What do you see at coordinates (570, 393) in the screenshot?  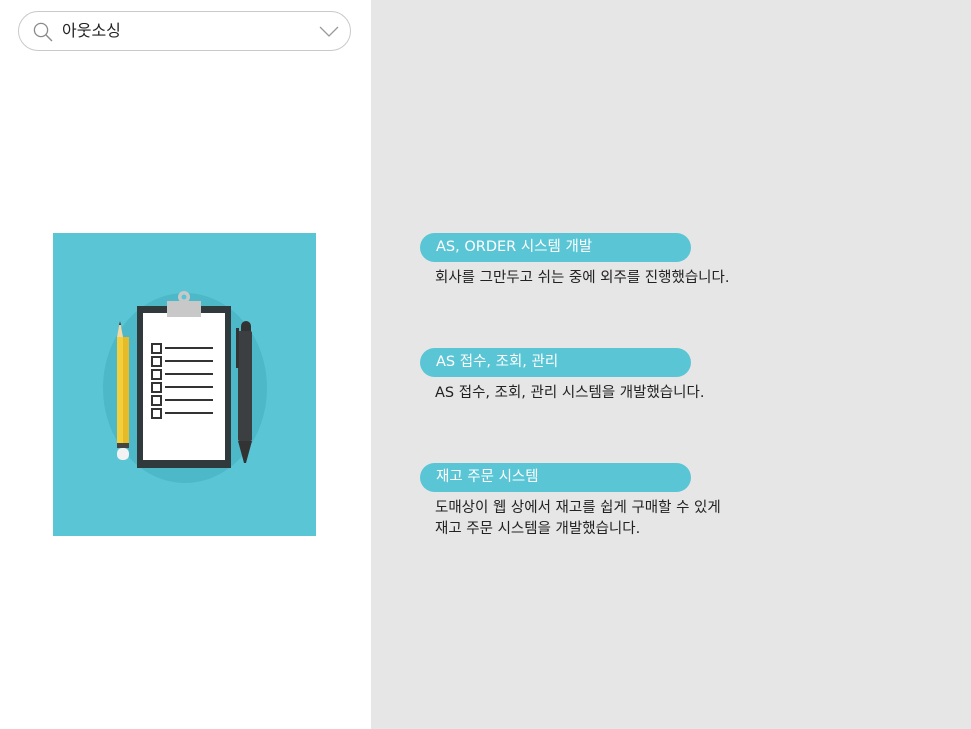 I see `project-description: AS 접수, 조회, 관리 시스템을 개발했습니다.` at bounding box center [570, 393].